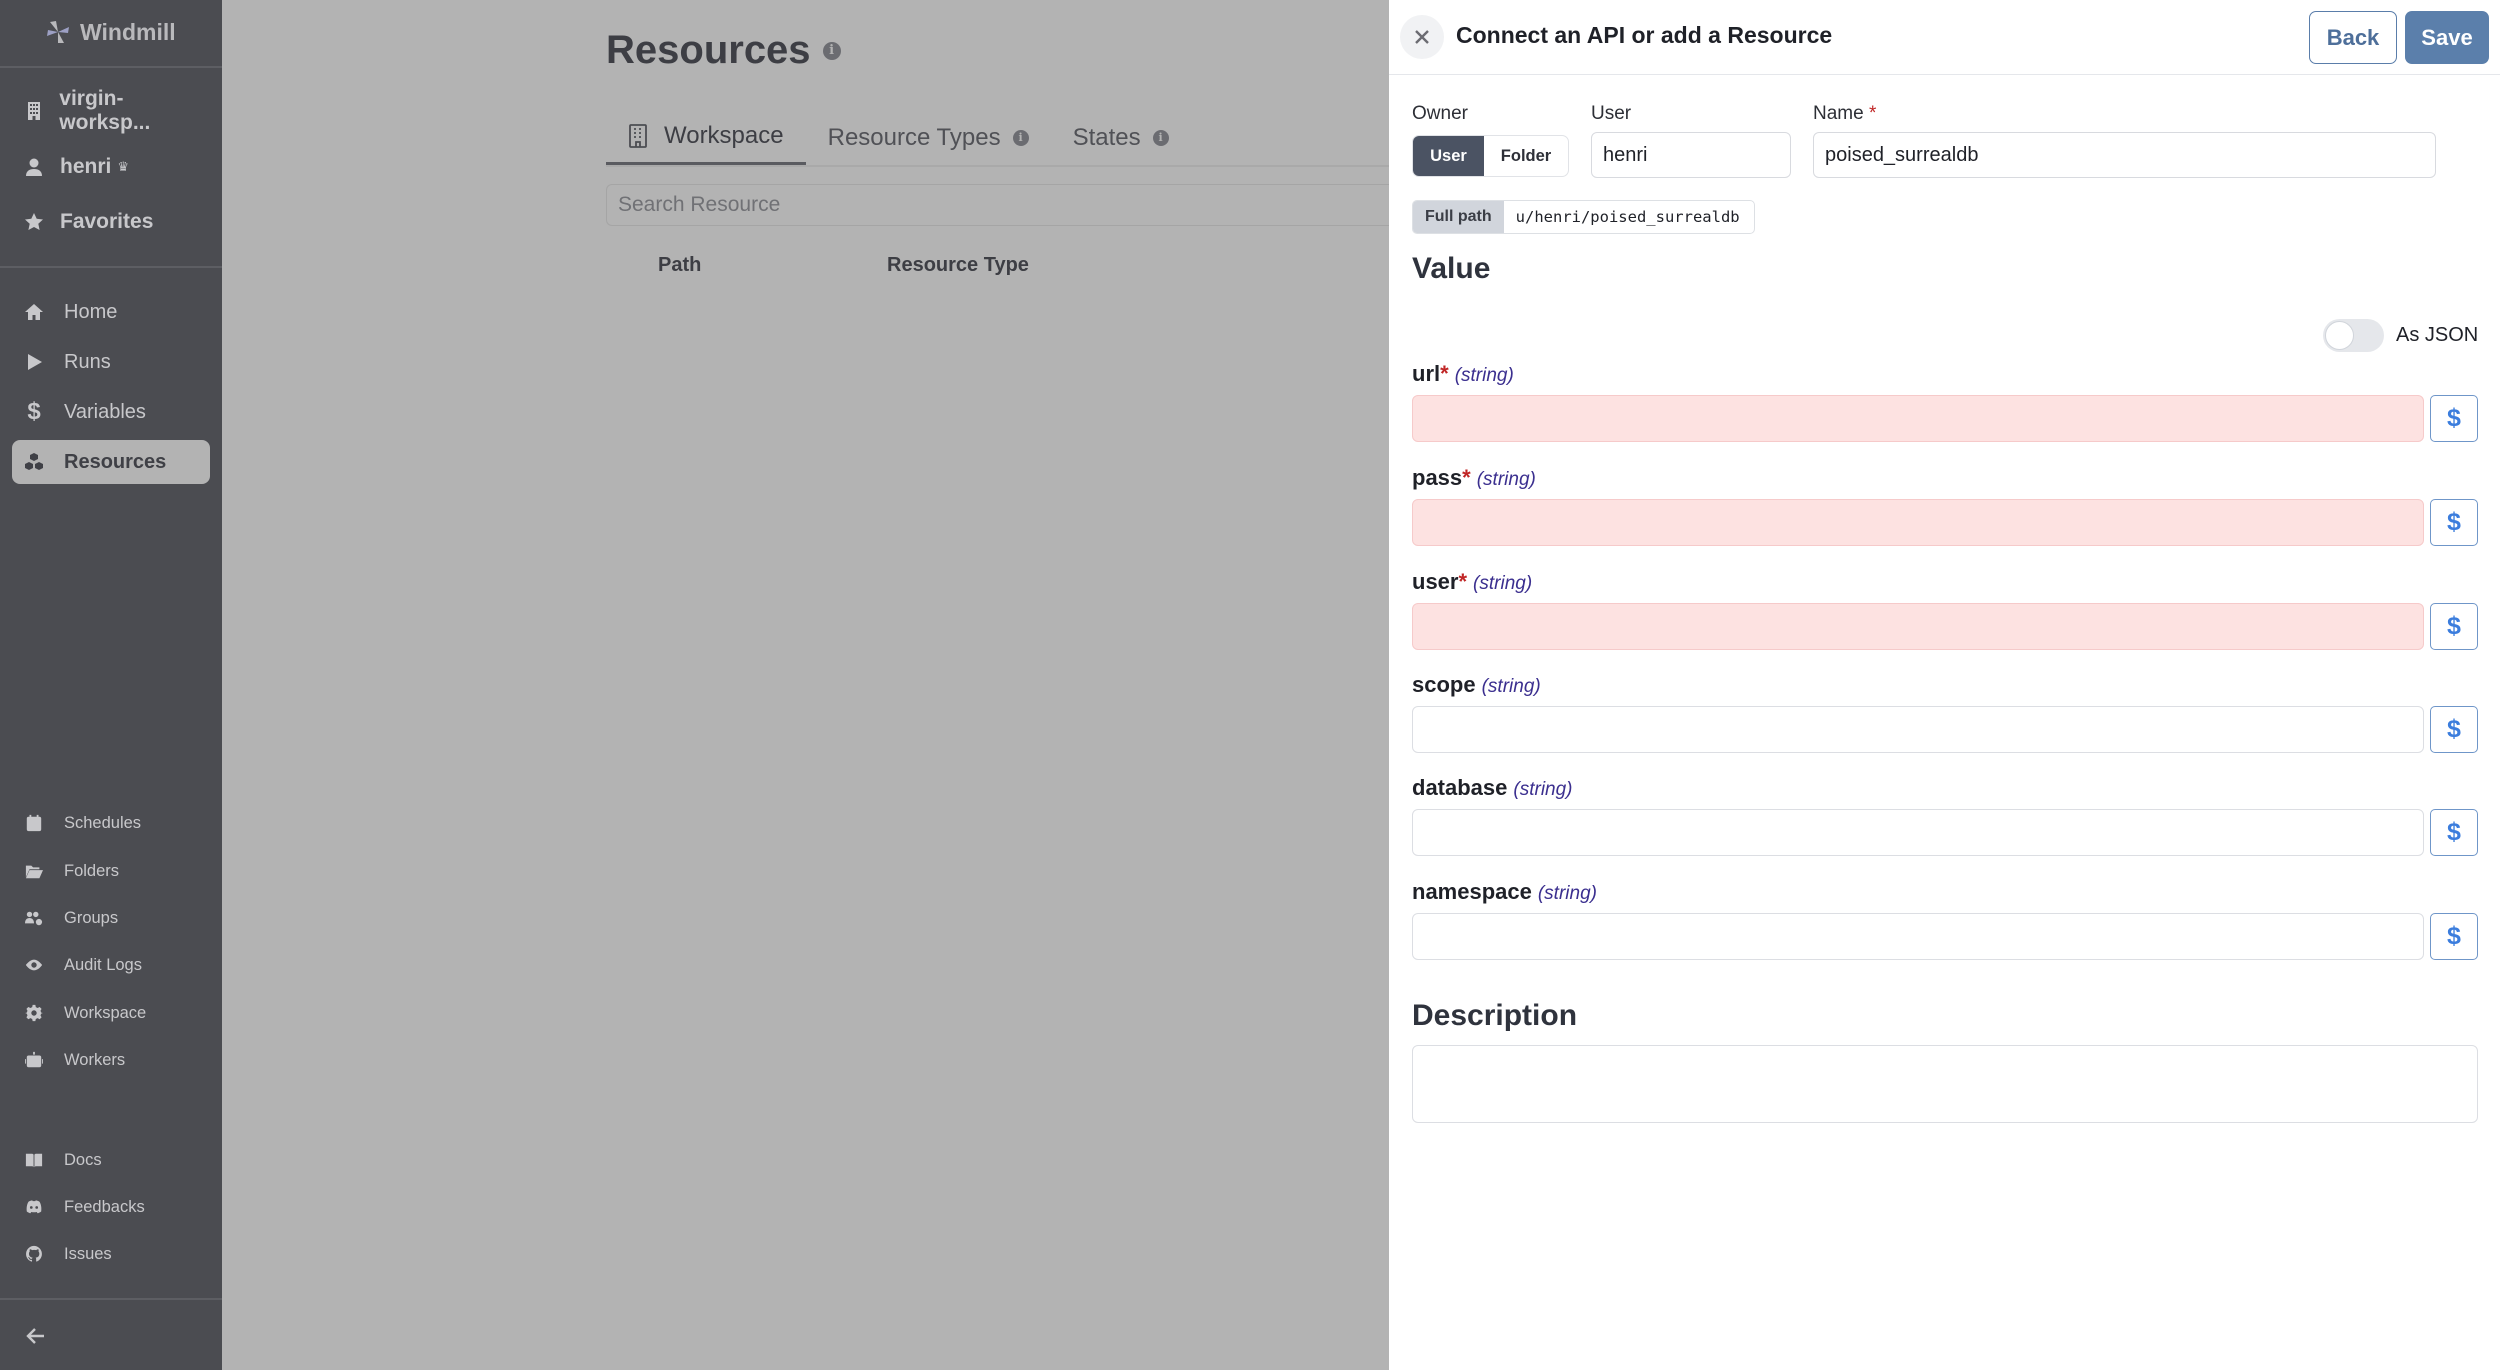 This screenshot has height=1370, width=2500. I want to click on full-path-label: Full path, so click(1458, 217).